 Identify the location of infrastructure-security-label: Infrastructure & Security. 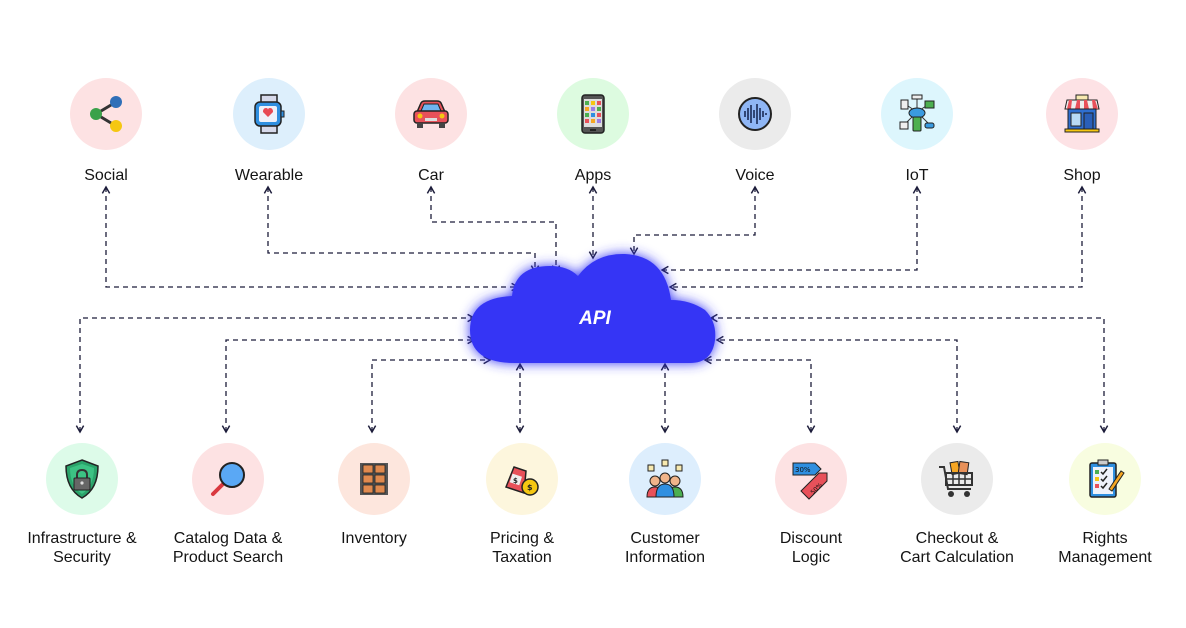
(82, 548).